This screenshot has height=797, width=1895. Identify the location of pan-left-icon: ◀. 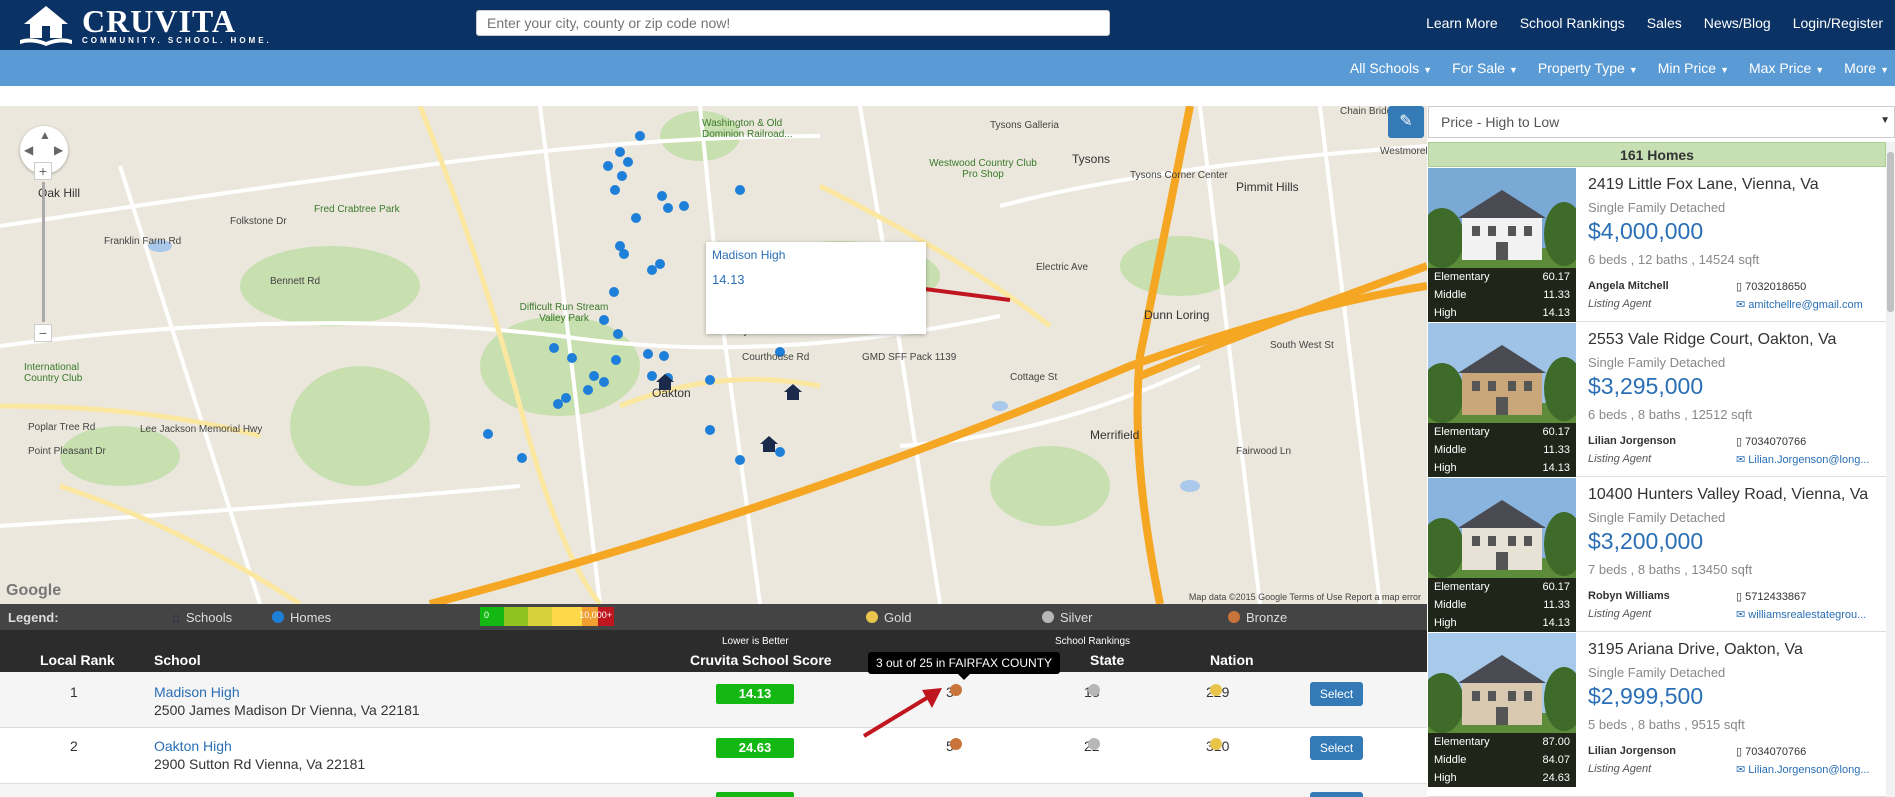
(28, 150).